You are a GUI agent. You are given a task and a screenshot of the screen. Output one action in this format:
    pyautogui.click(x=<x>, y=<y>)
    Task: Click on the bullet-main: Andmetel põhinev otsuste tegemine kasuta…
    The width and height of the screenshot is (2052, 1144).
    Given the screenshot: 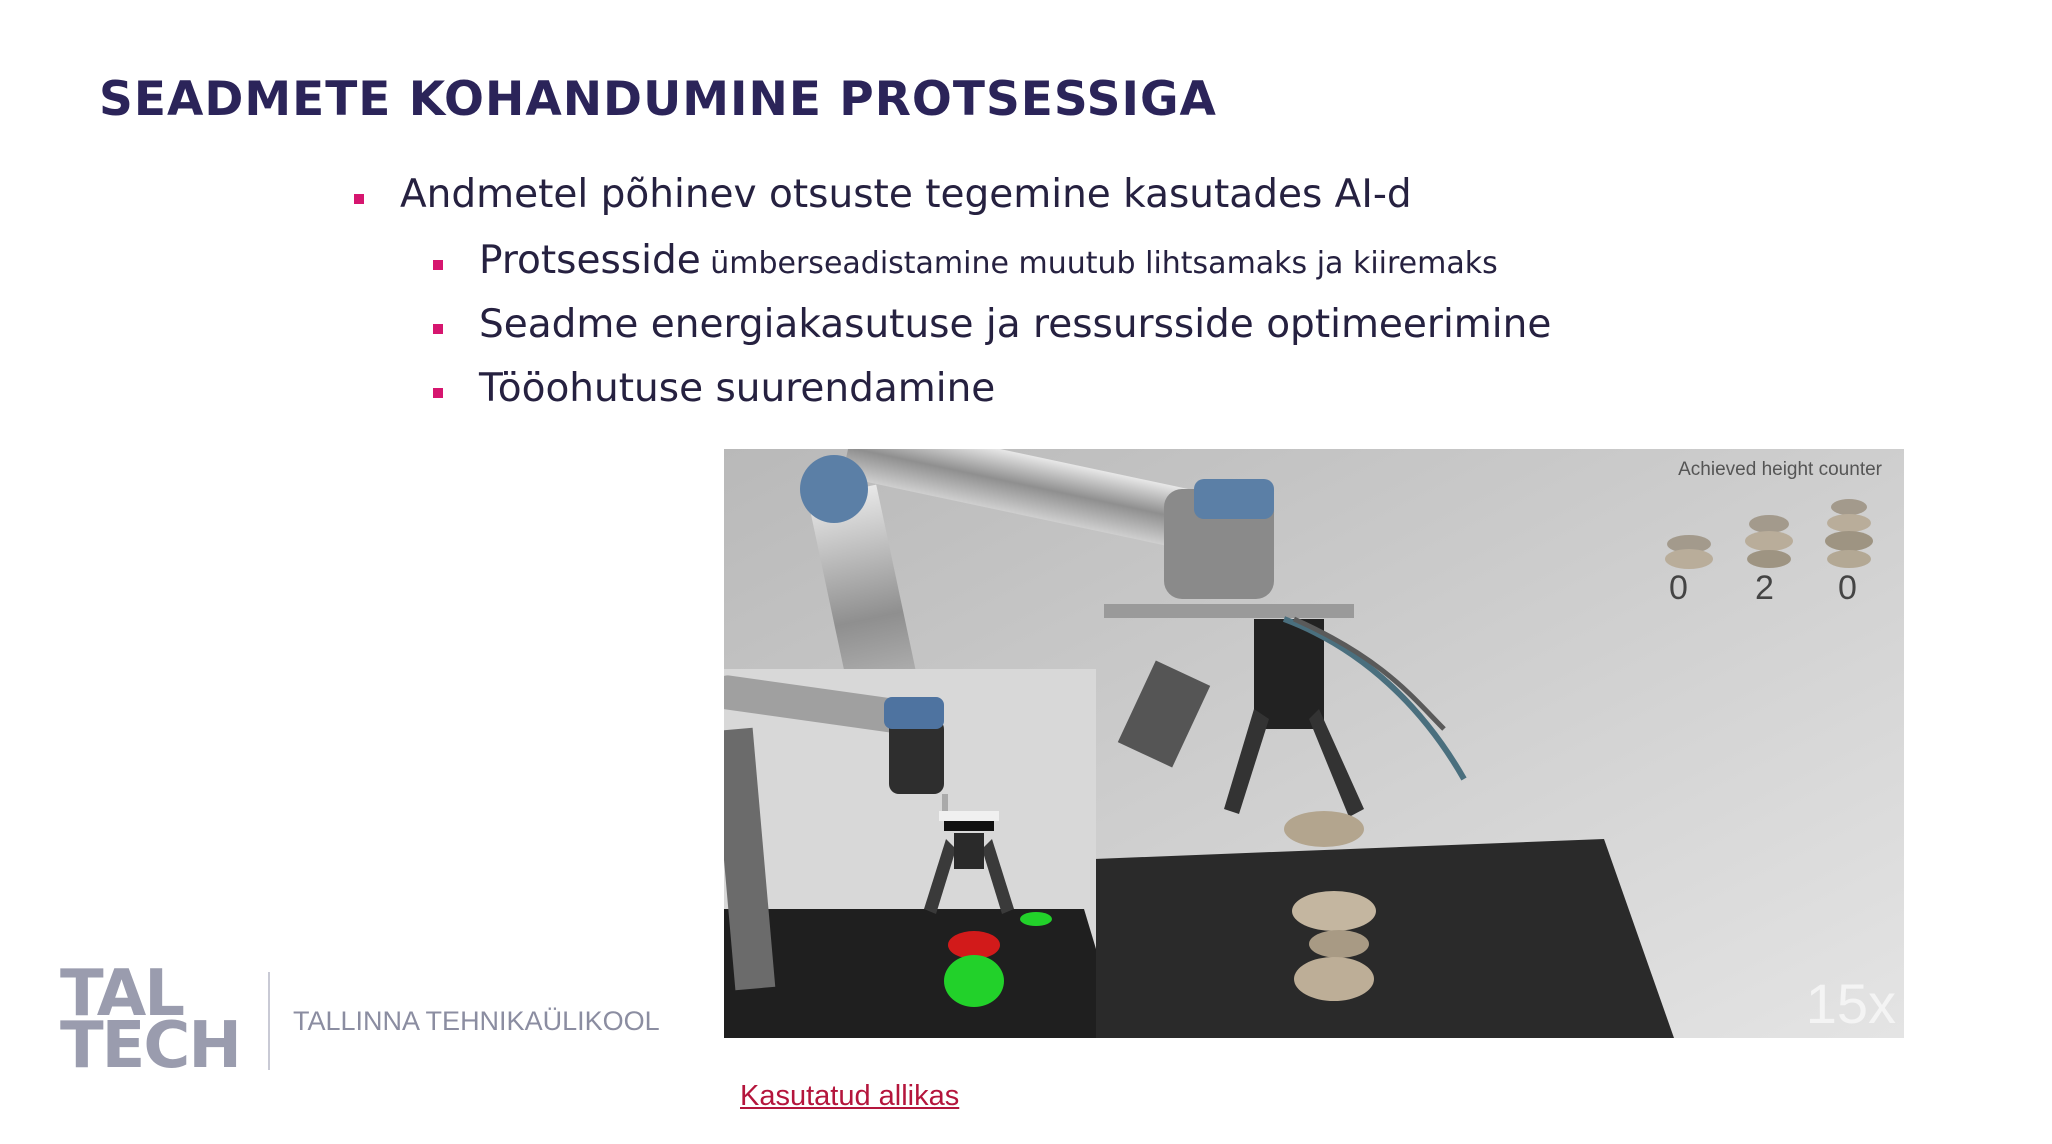 What is the action you would take?
    pyautogui.click(x=883, y=194)
    